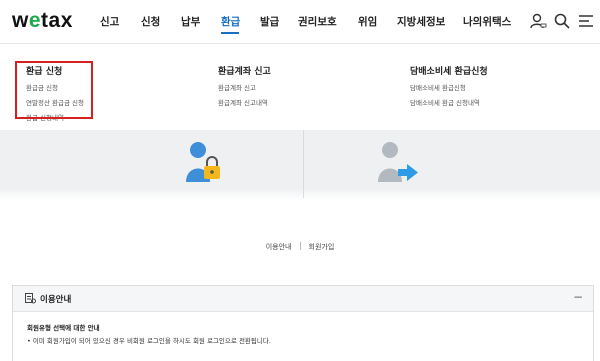  I want to click on link-separator, so click(300, 246).